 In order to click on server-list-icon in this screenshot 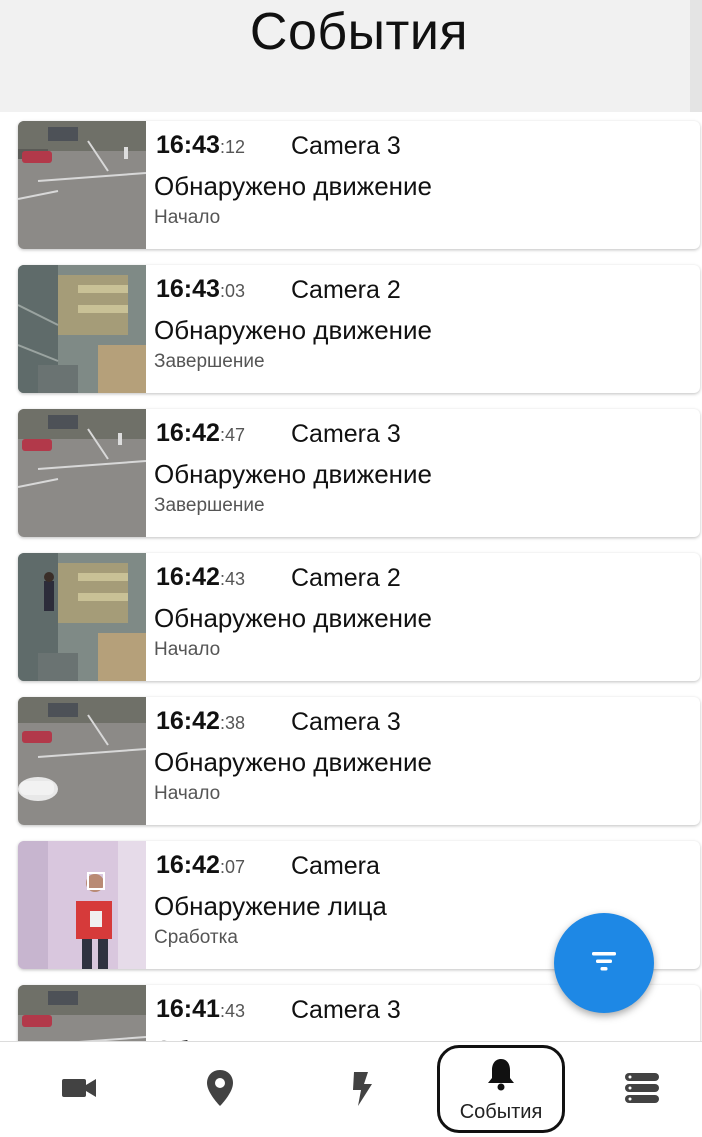, I will do `click(642, 1090)`.